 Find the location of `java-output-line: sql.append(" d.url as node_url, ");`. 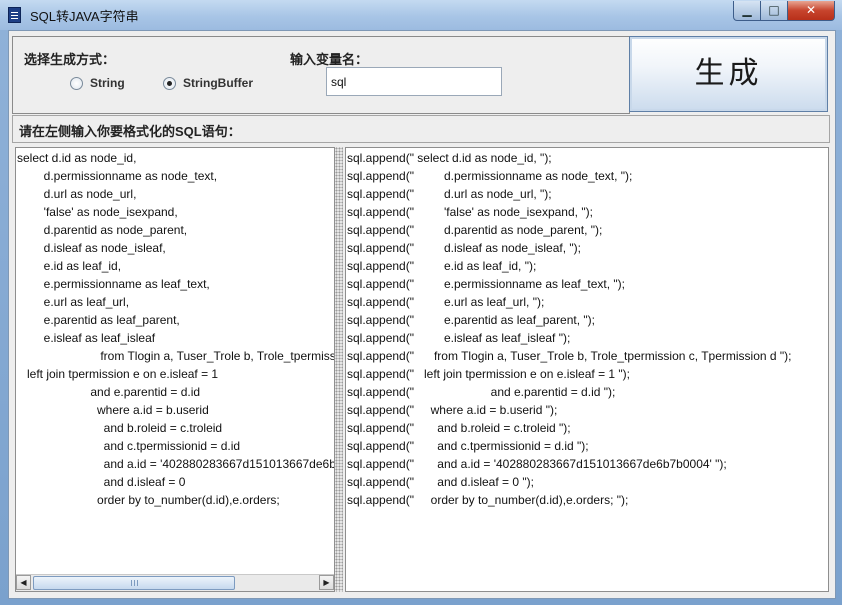

java-output-line: sql.append(" d.url as node_url, "); is located at coordinates (449, 194).